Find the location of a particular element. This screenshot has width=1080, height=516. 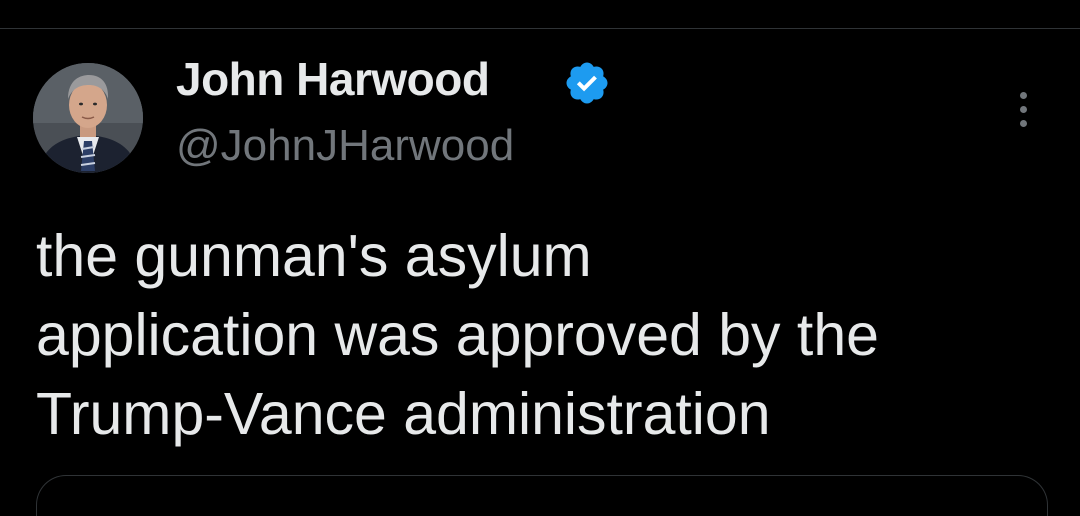

more-options-icon is located at coordinates (1023, 109).